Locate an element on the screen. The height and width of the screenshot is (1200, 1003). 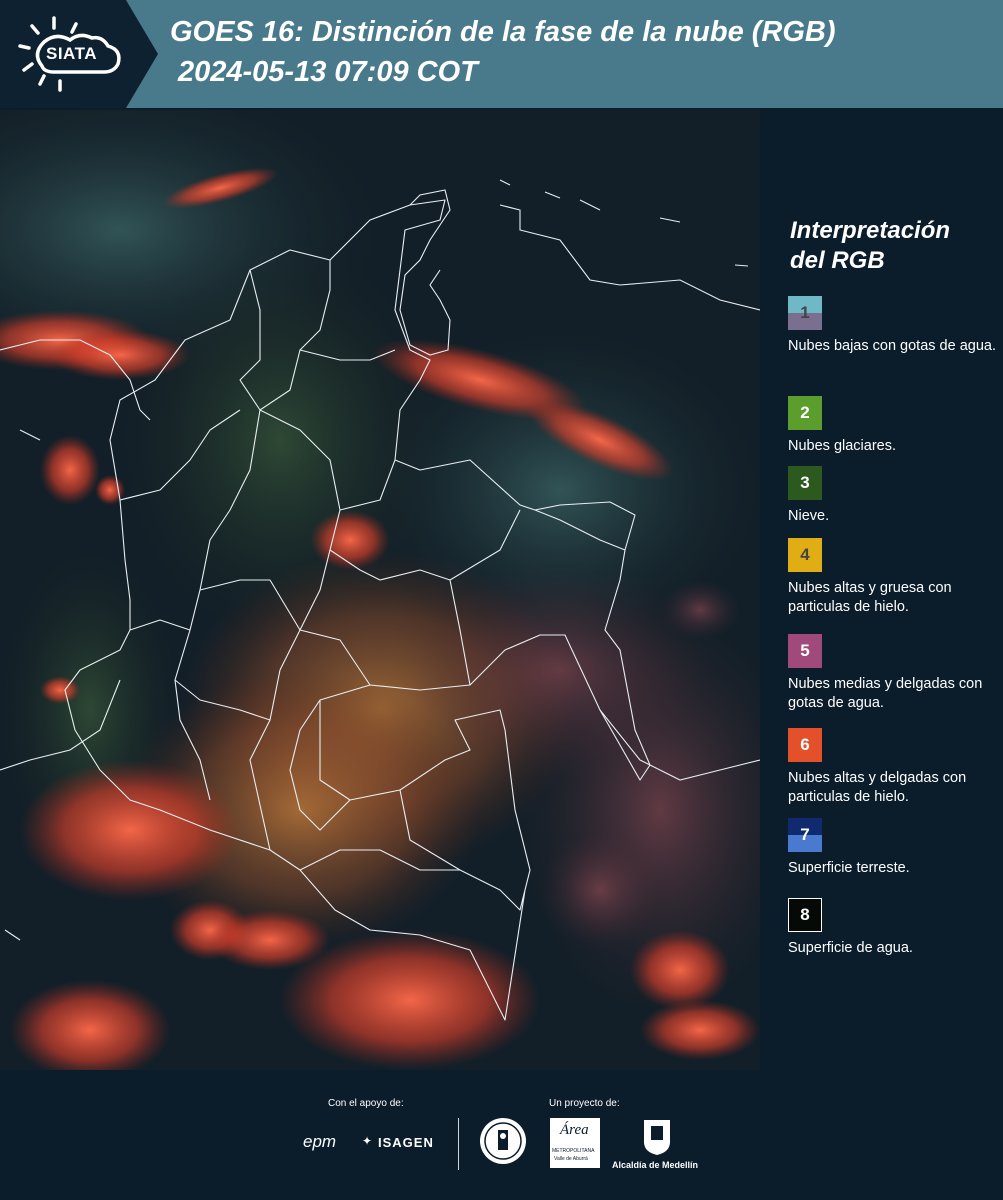
legend-swatch: 8 is located at coordinates (805, 915).